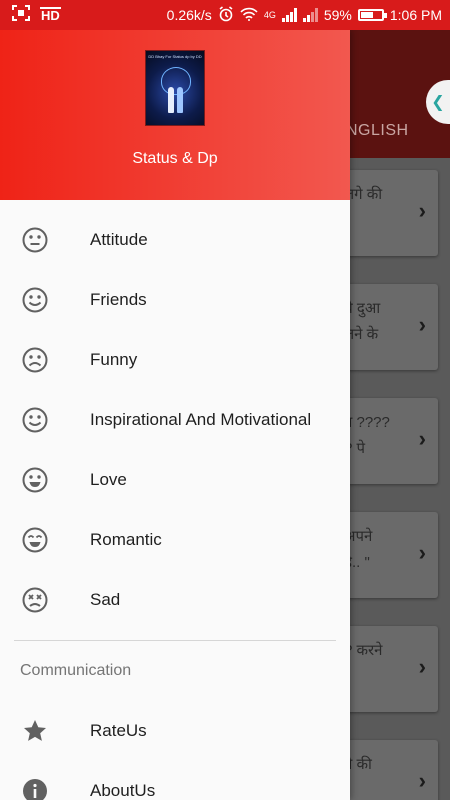 The width and height of the screenshot is (450, 800). What do you see at coordinates (201, 419) in the screenshot?
I see `menu-item-label: Inspirational And Motivational` at bounding box center [201, 419].